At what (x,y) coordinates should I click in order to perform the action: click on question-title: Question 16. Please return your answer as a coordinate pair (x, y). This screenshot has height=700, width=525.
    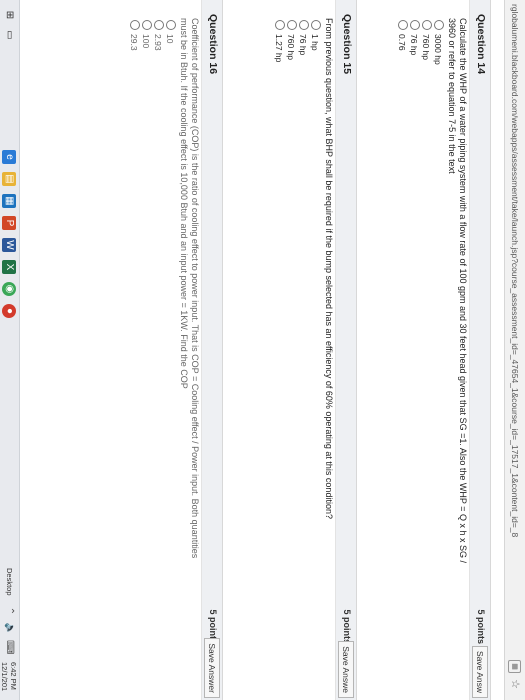
    Looking at the image, I should click on (213, 44).